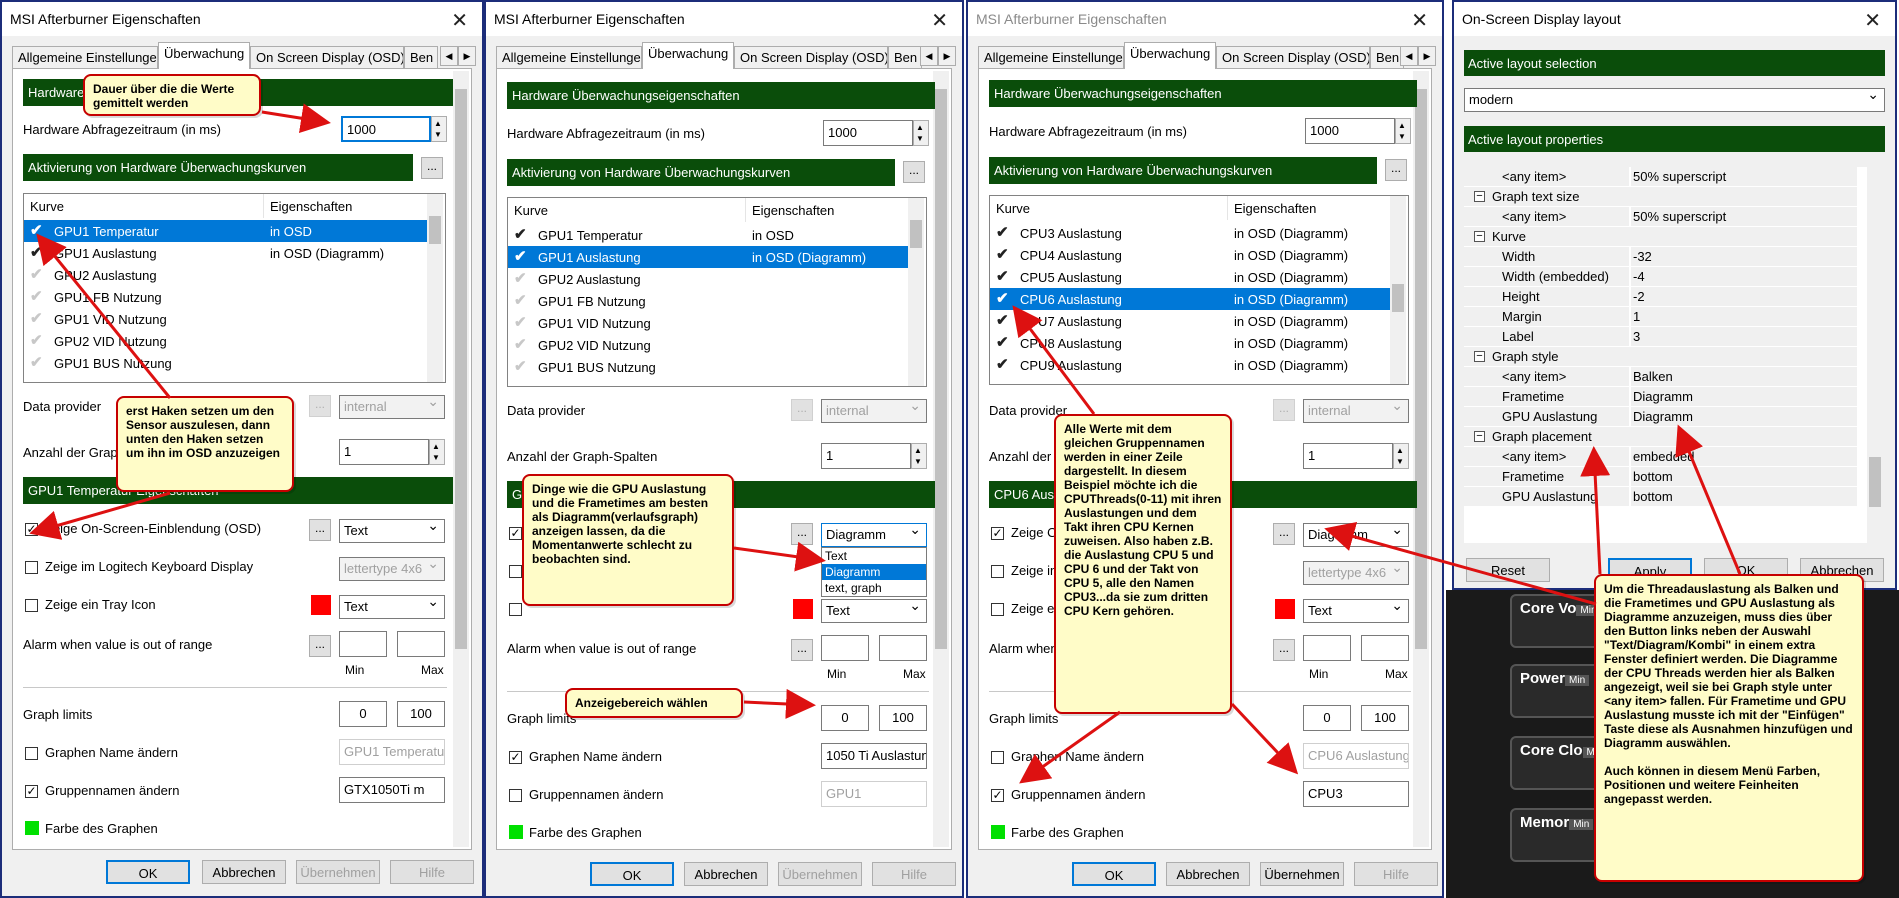 This screenshot has height=898, width=1899. Describe the element at coordinates (1660, 397) in the screenshot. I see `property-row: Frametime Diagramm` at that location.